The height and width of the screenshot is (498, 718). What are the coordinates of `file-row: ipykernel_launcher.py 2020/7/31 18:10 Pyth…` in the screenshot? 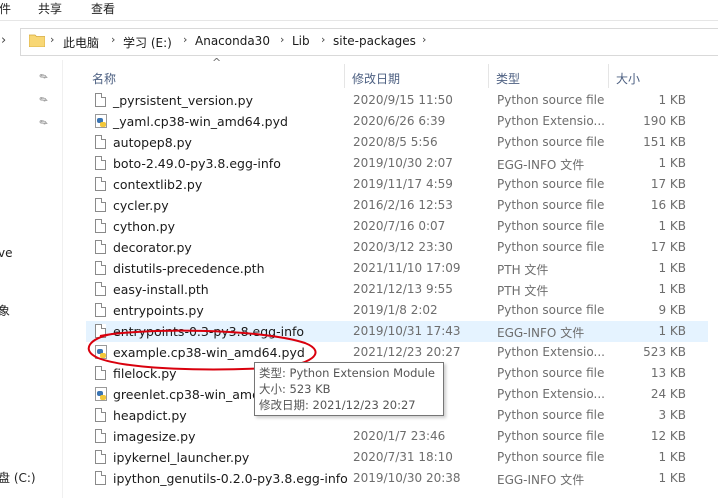 It's located at (402, 457).